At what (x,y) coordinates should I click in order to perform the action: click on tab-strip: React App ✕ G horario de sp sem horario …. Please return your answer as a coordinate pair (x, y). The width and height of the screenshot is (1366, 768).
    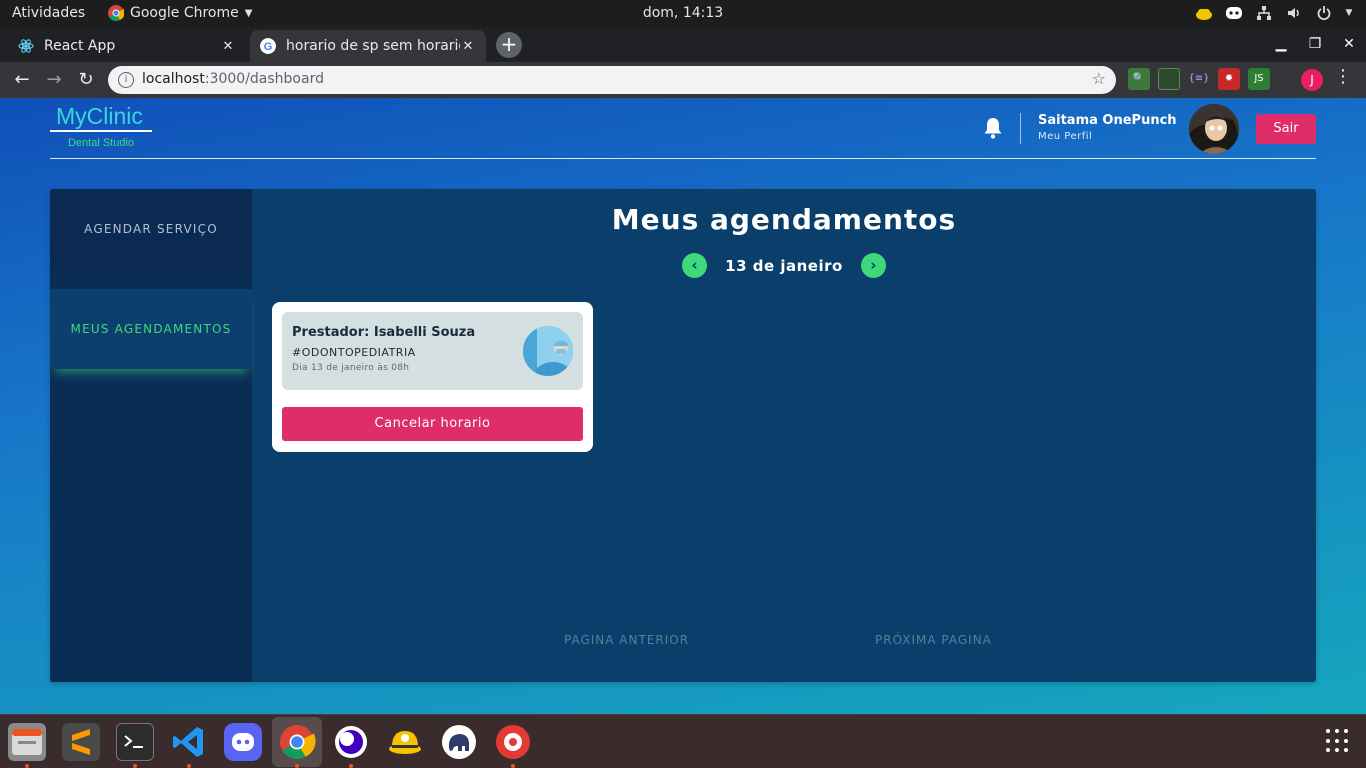
    Looking at the image, I should click on (683, 44).